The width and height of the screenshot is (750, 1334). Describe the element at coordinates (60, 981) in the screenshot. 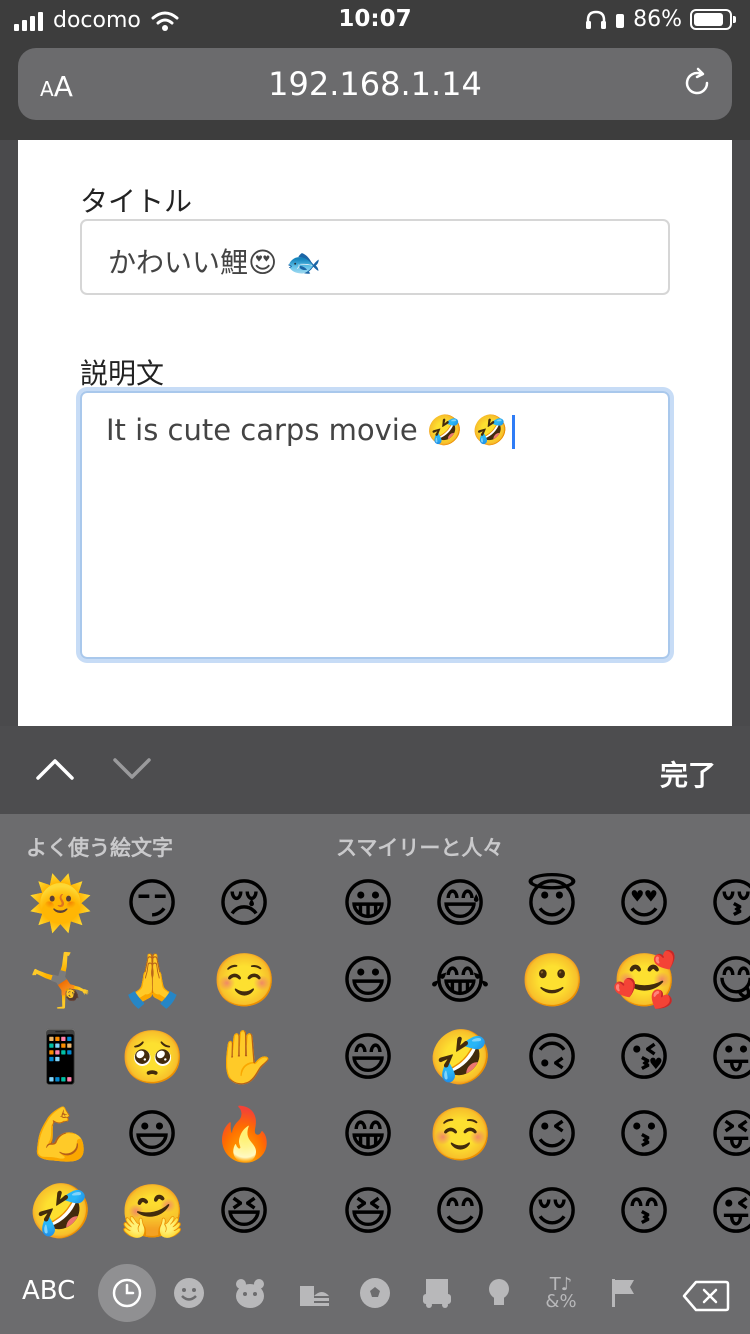

I see `emoji-key: 🤸` at that location.